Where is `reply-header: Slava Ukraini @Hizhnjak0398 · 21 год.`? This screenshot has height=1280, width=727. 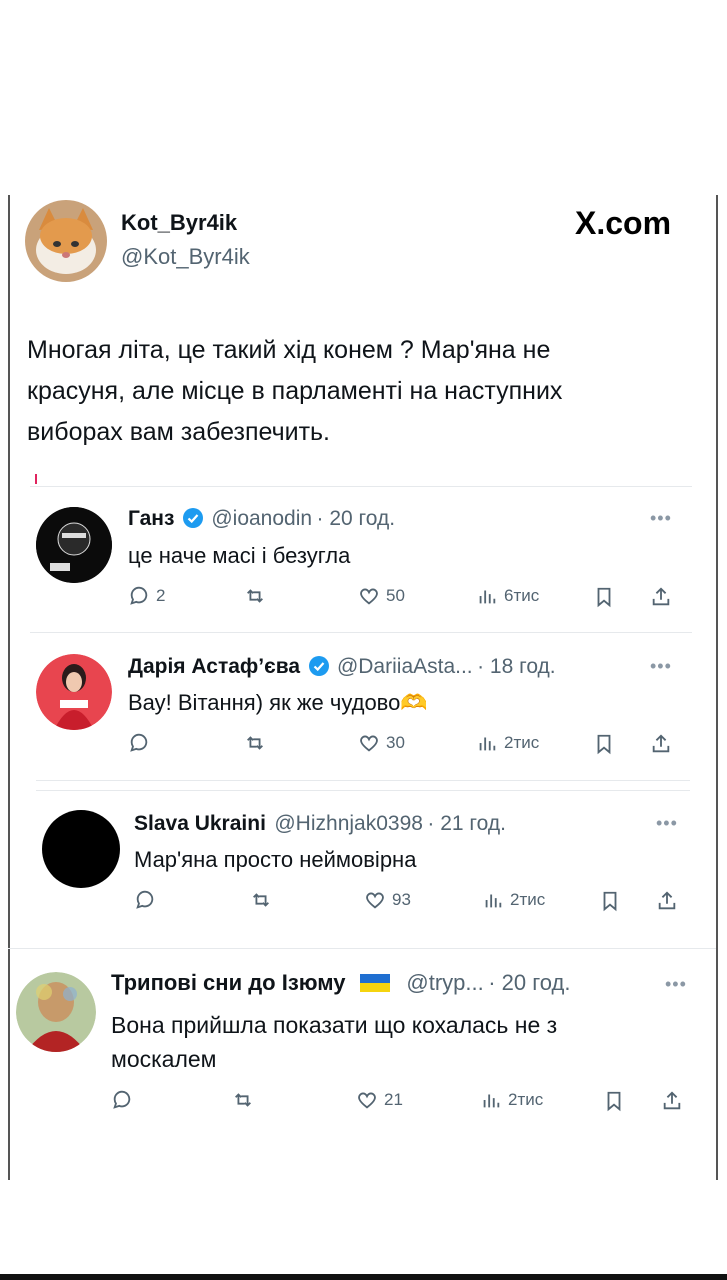 reply-header: Slava Ukraini @Hizhnjak0398 · 21 год. is located at coordinates (320, 824).